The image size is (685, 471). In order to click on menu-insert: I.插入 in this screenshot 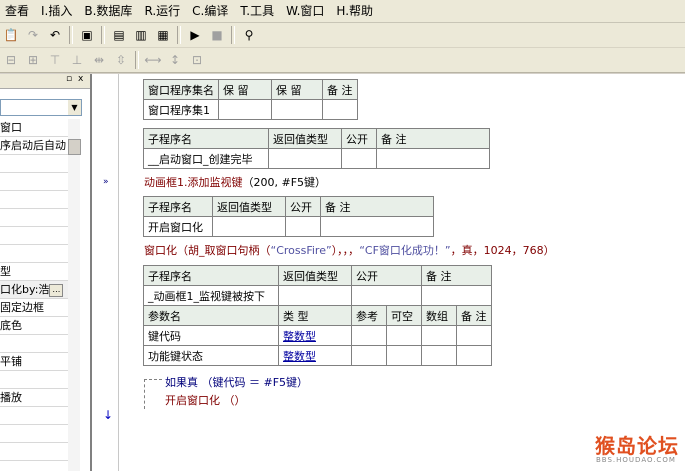, I will do `click(57, 11)`.